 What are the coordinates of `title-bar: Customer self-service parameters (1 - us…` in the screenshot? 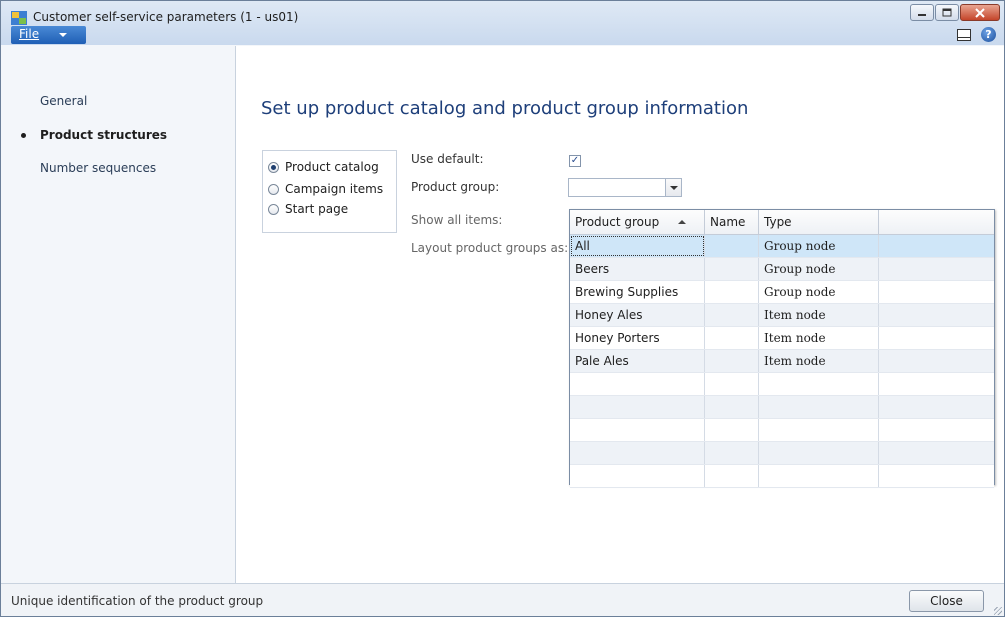 It's located at (502, 23).